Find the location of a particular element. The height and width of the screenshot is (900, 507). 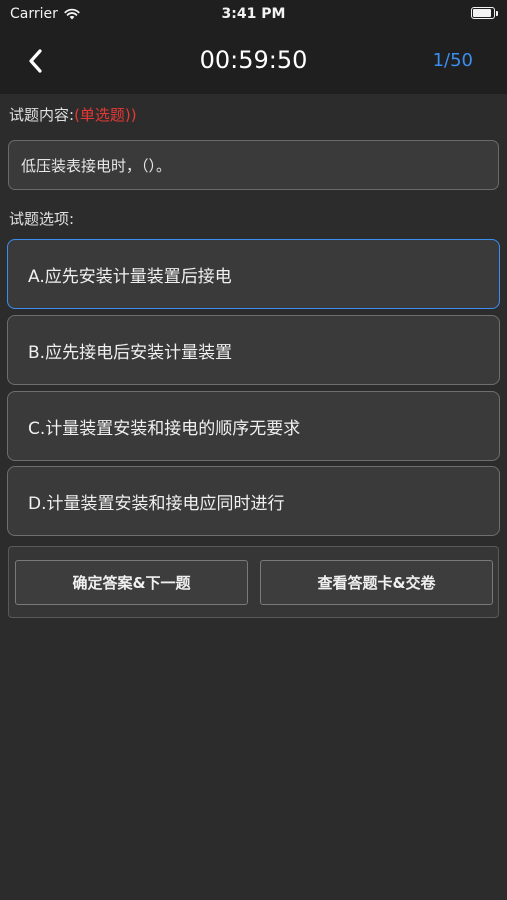

option-d: D.计量装置安装和接电应同时进行 is located at coordinates (253, 501).